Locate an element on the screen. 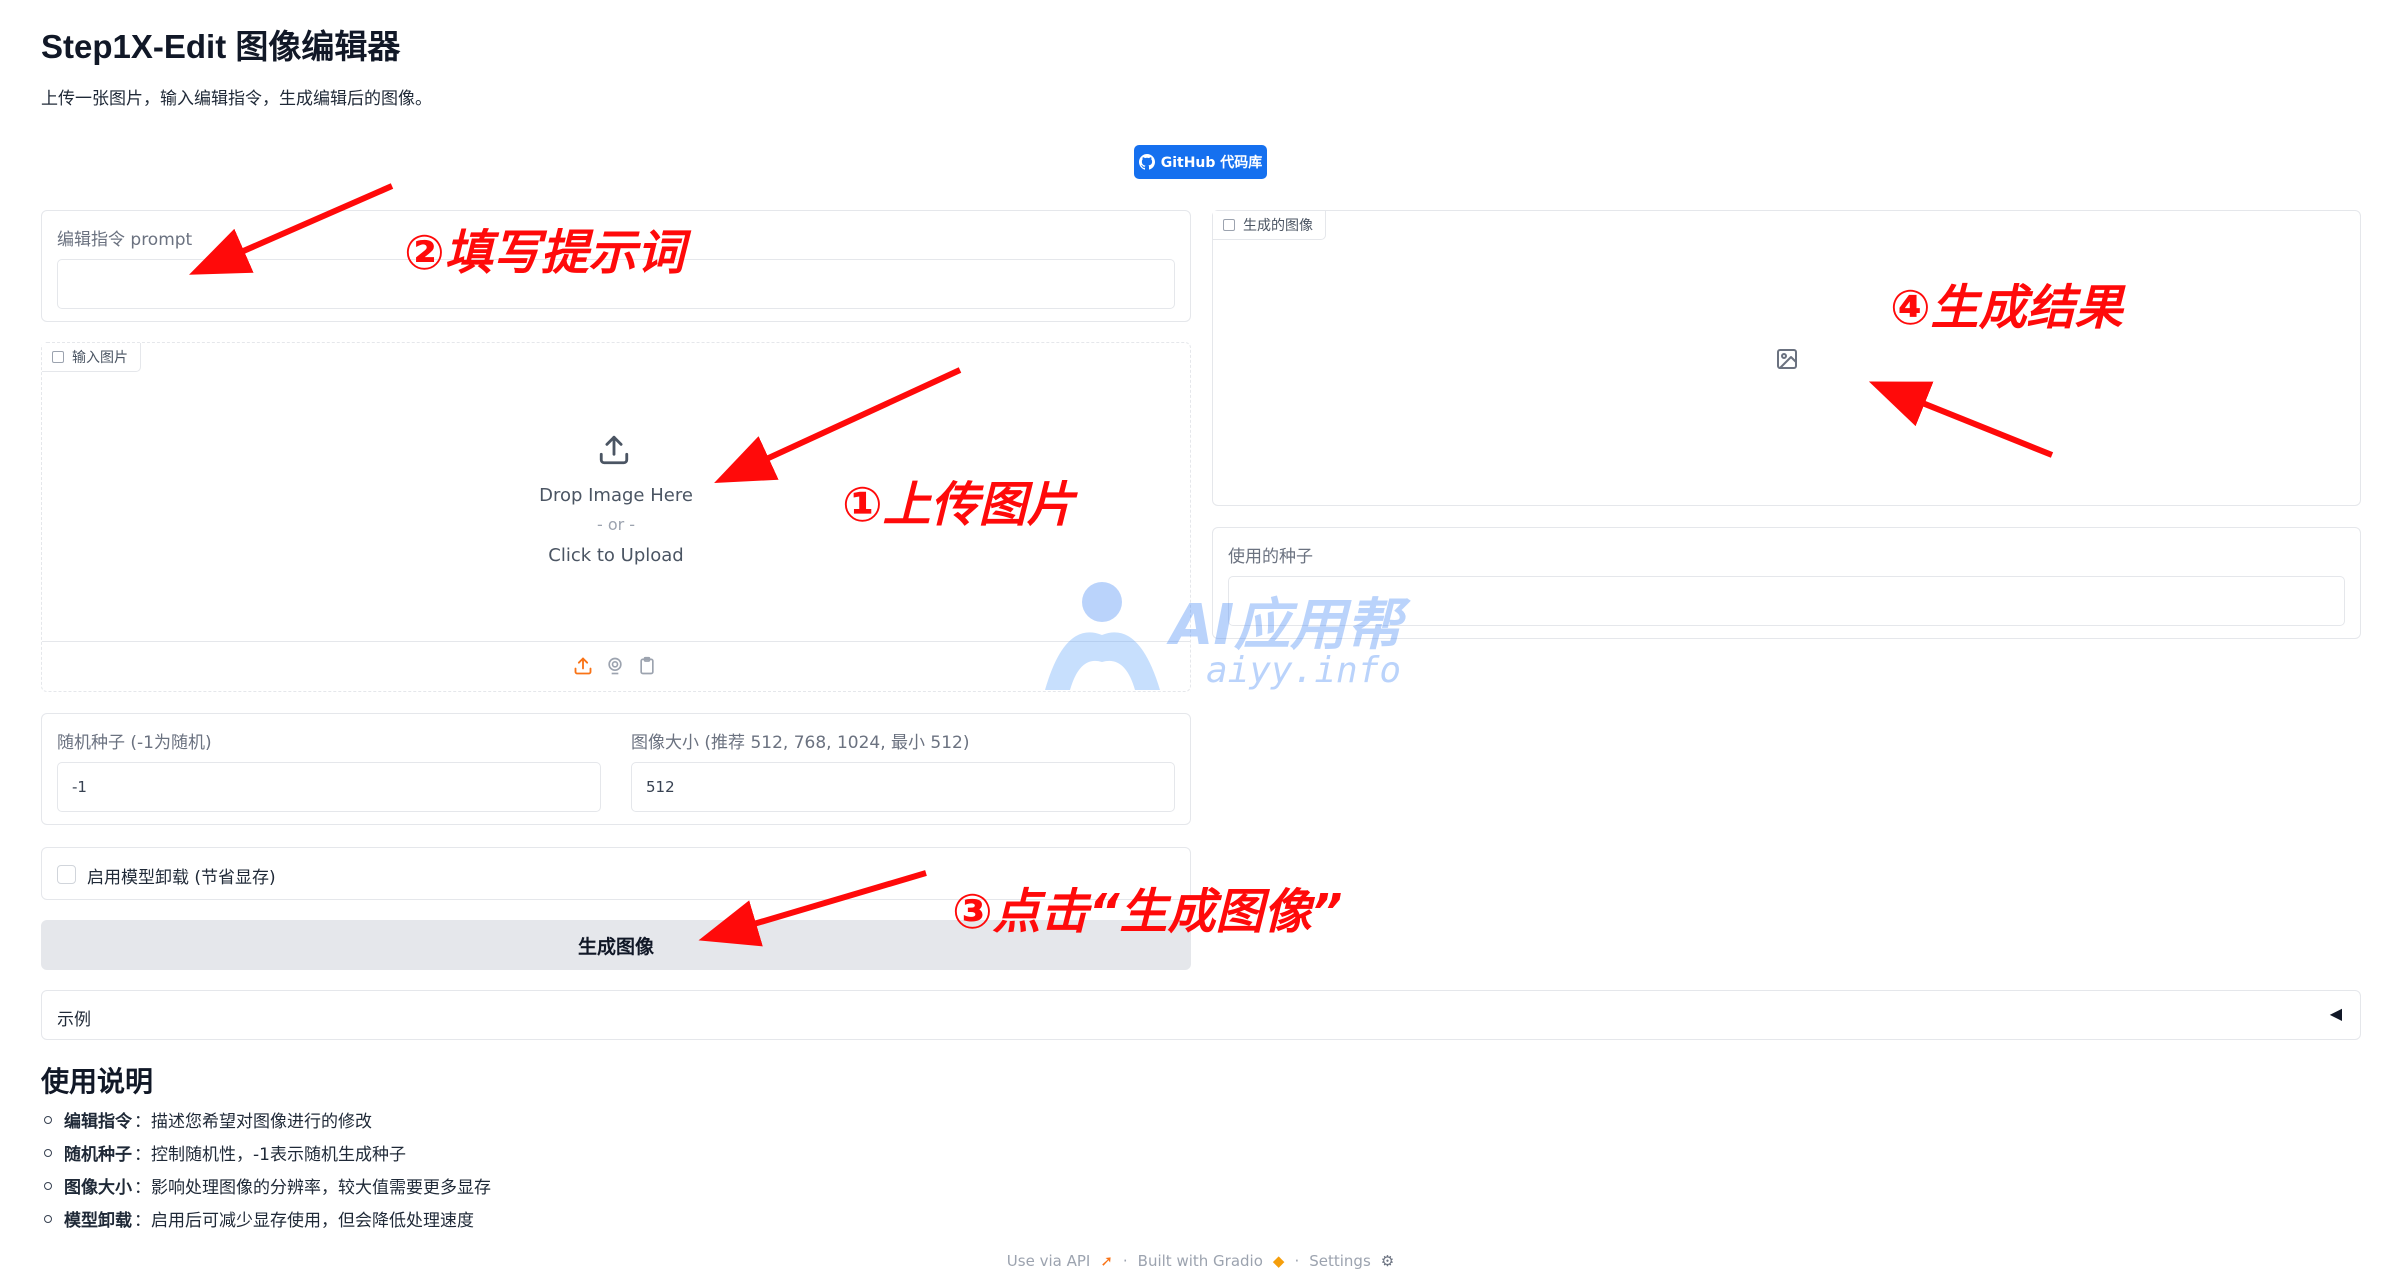 The height and width of the screenshot is (1282, 2401). arrow-step1 is located at coordinates (838, 425).